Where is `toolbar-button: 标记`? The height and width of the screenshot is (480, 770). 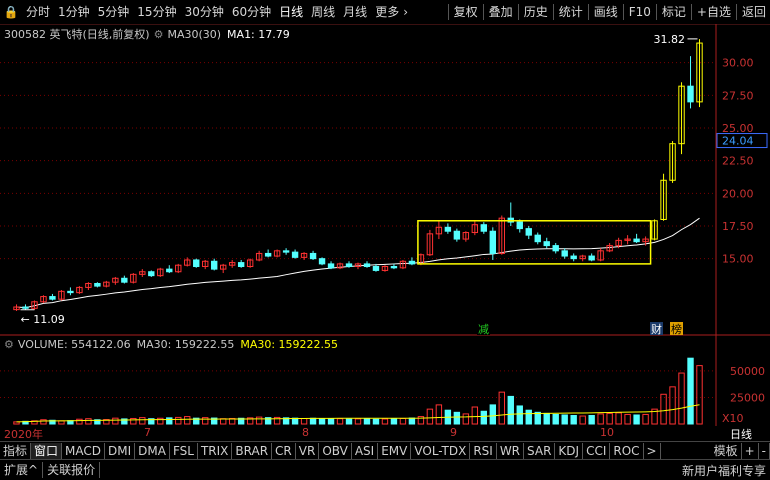 toolbar-button: 标记 is located at coordinates (674, 12).